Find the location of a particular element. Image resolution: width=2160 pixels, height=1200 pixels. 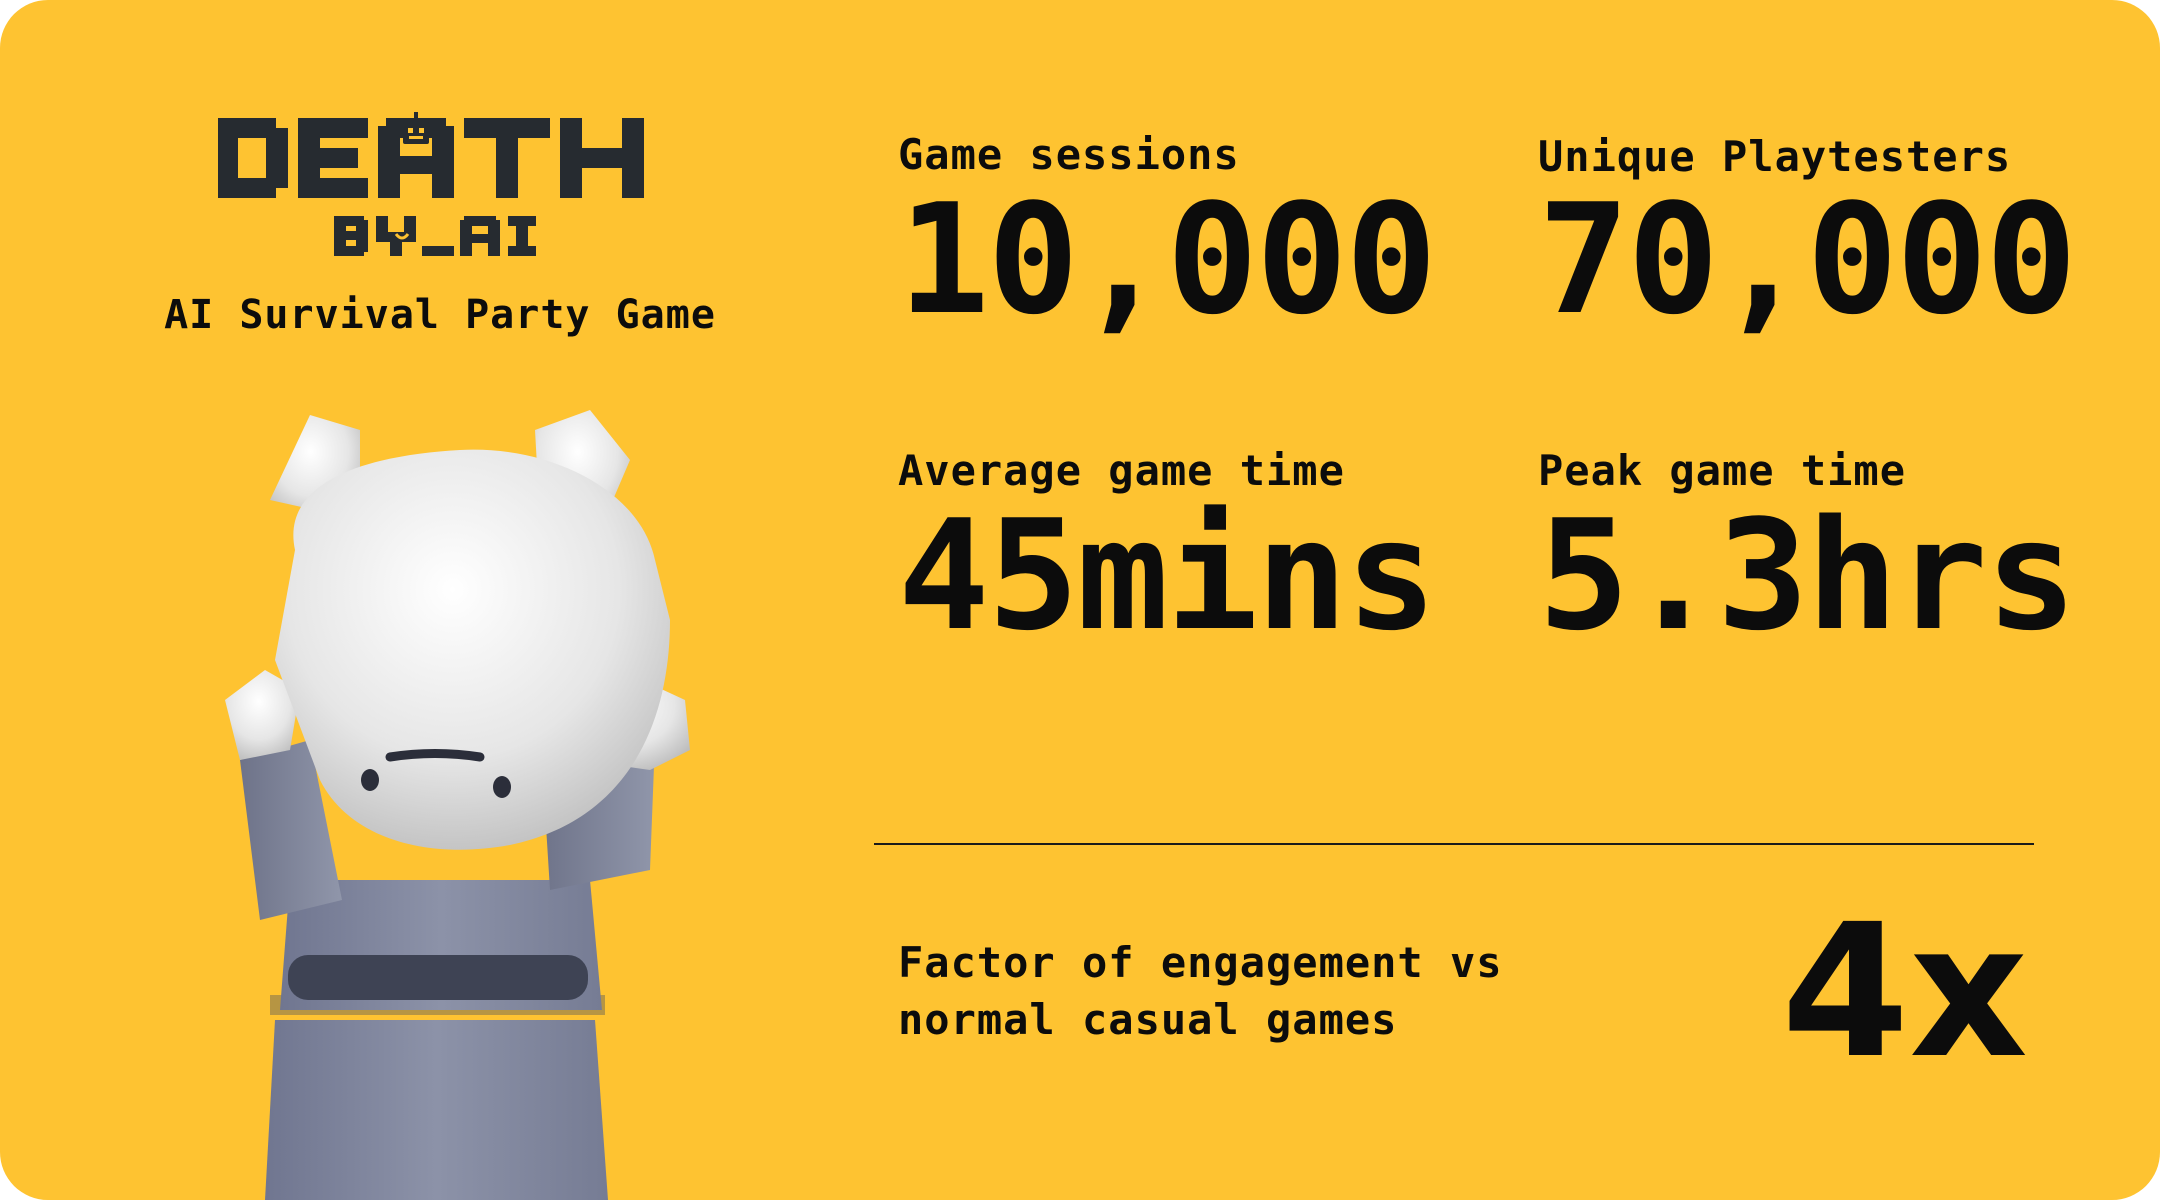

stat-value-average-game-time: 45mins is located at coordinates (1167, 575).